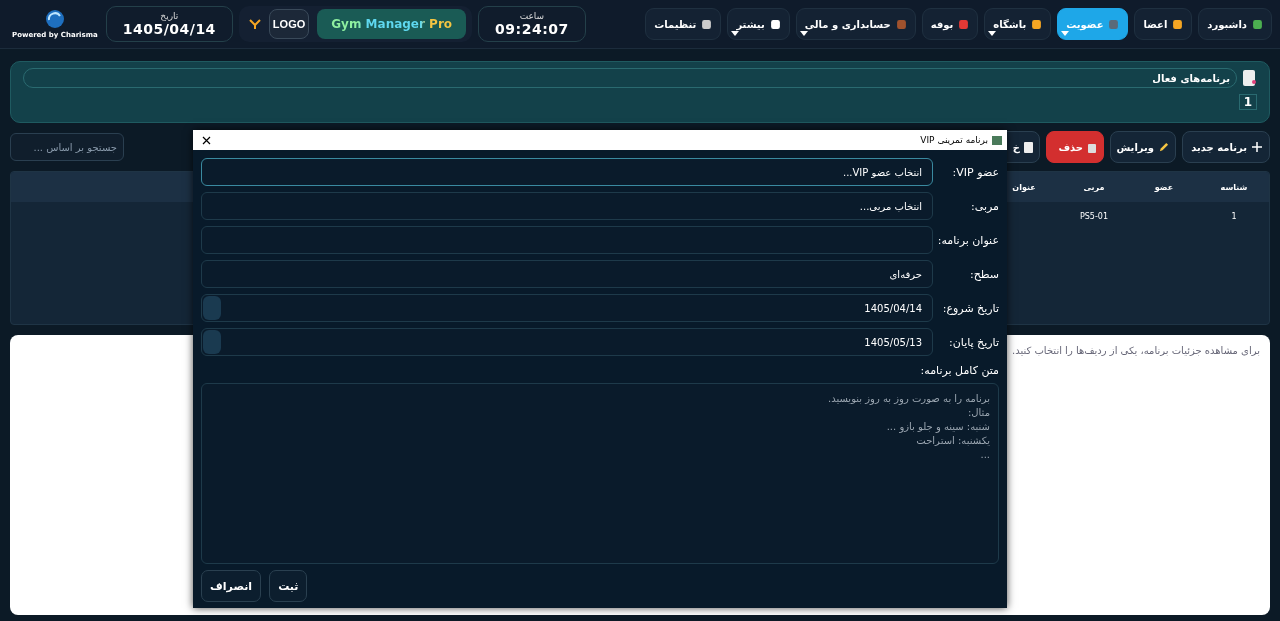 The image size is (1280, 621). I want to click on field-label: متن کامل برنامه:, so click(959, 370).